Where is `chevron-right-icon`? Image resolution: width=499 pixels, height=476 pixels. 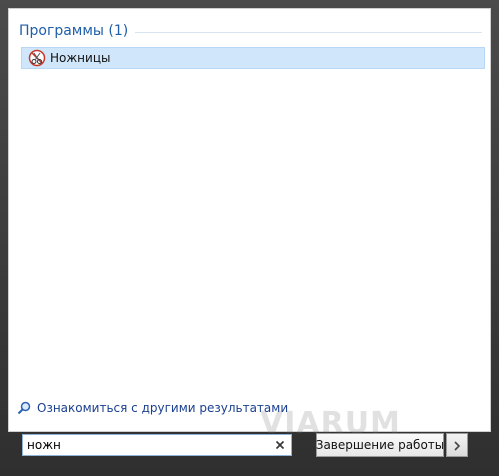 chevron-right-icon is located at coordinates (457, 445).